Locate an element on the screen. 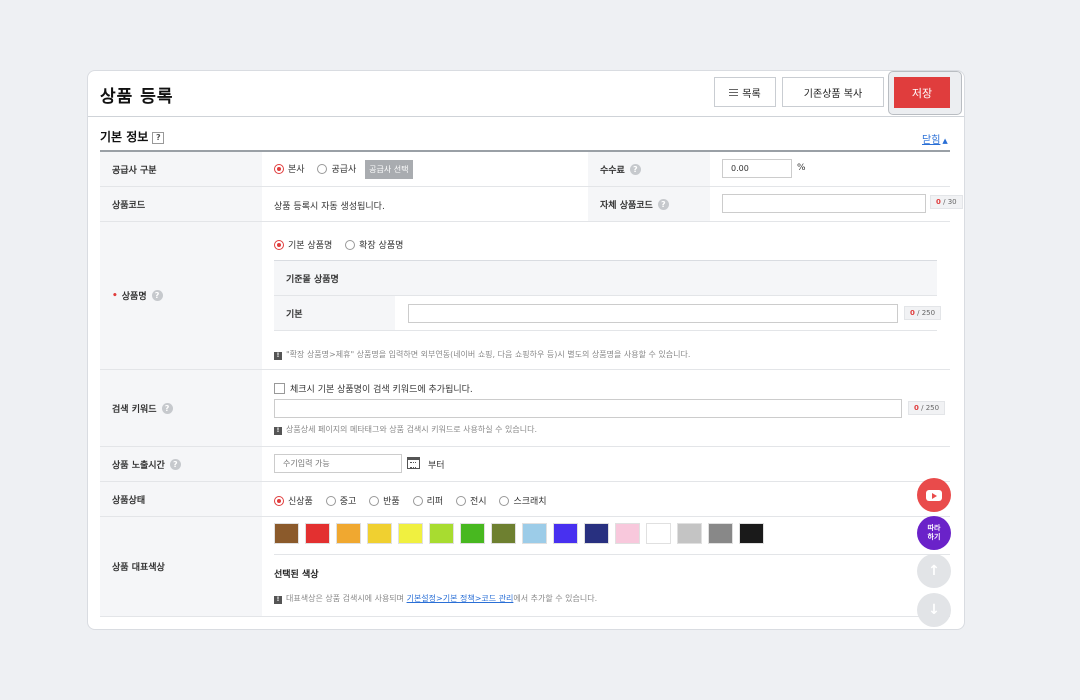 Image resolution: width=1080 pixels, height=700 pixels. supplier-select-button: 공급사 선택 is located at coordinates (389, 169).